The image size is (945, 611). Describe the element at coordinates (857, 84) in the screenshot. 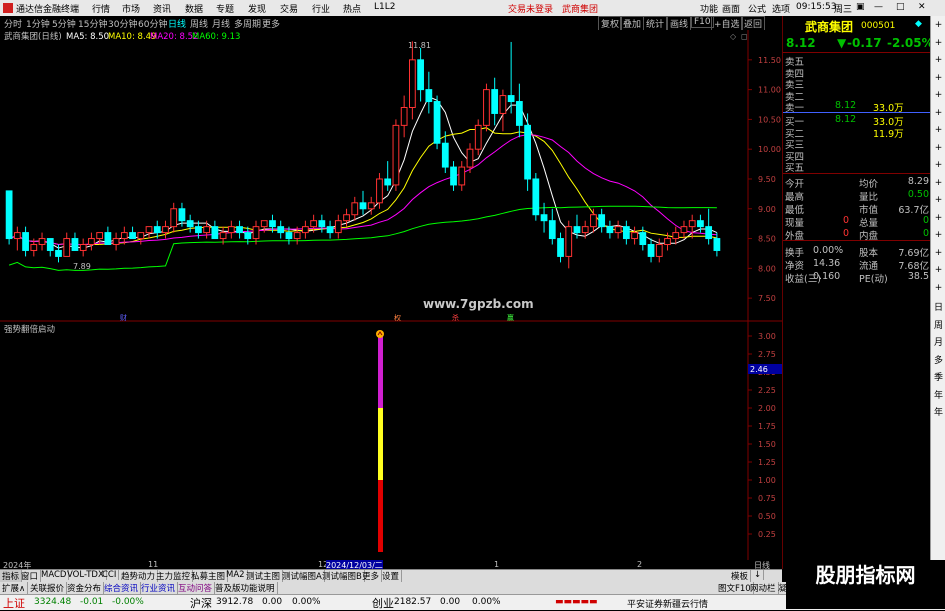

I see `ask-level-row: 卖三` at that location.